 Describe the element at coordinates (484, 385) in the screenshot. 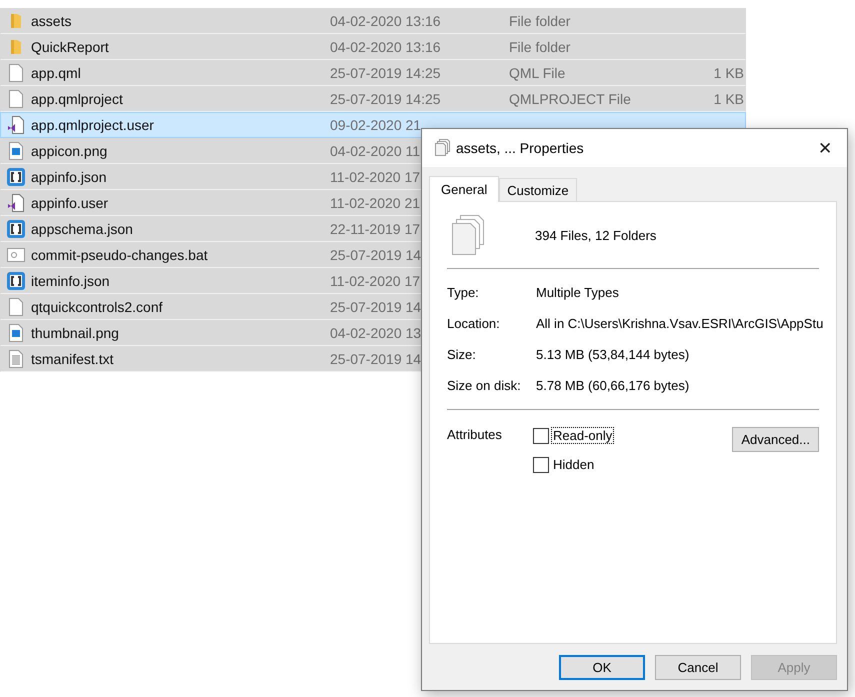

I see `property-label: Size on disk:` at that location.